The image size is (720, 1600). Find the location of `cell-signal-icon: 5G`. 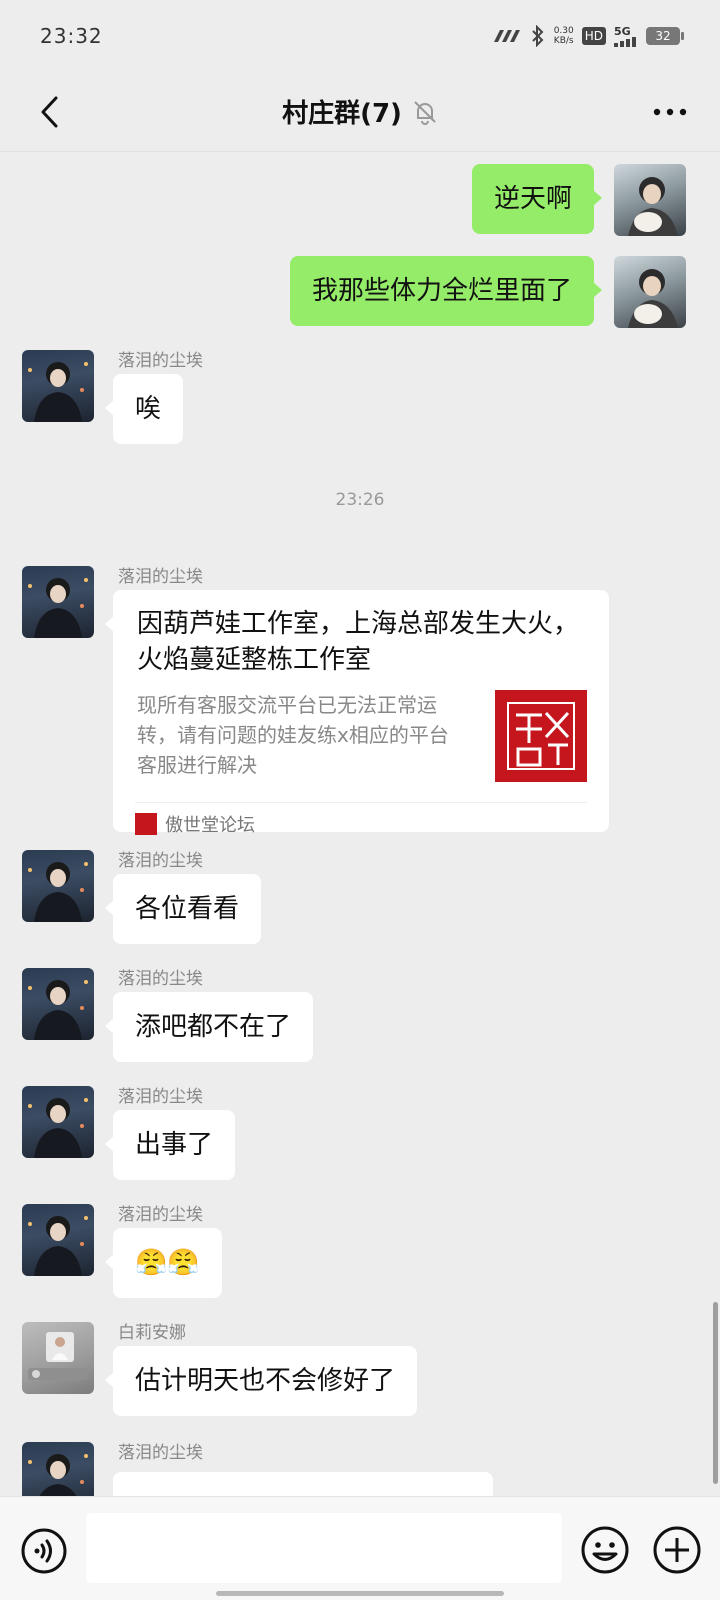

cell-signal-icon: 5G is located at coordinates (626, 36).